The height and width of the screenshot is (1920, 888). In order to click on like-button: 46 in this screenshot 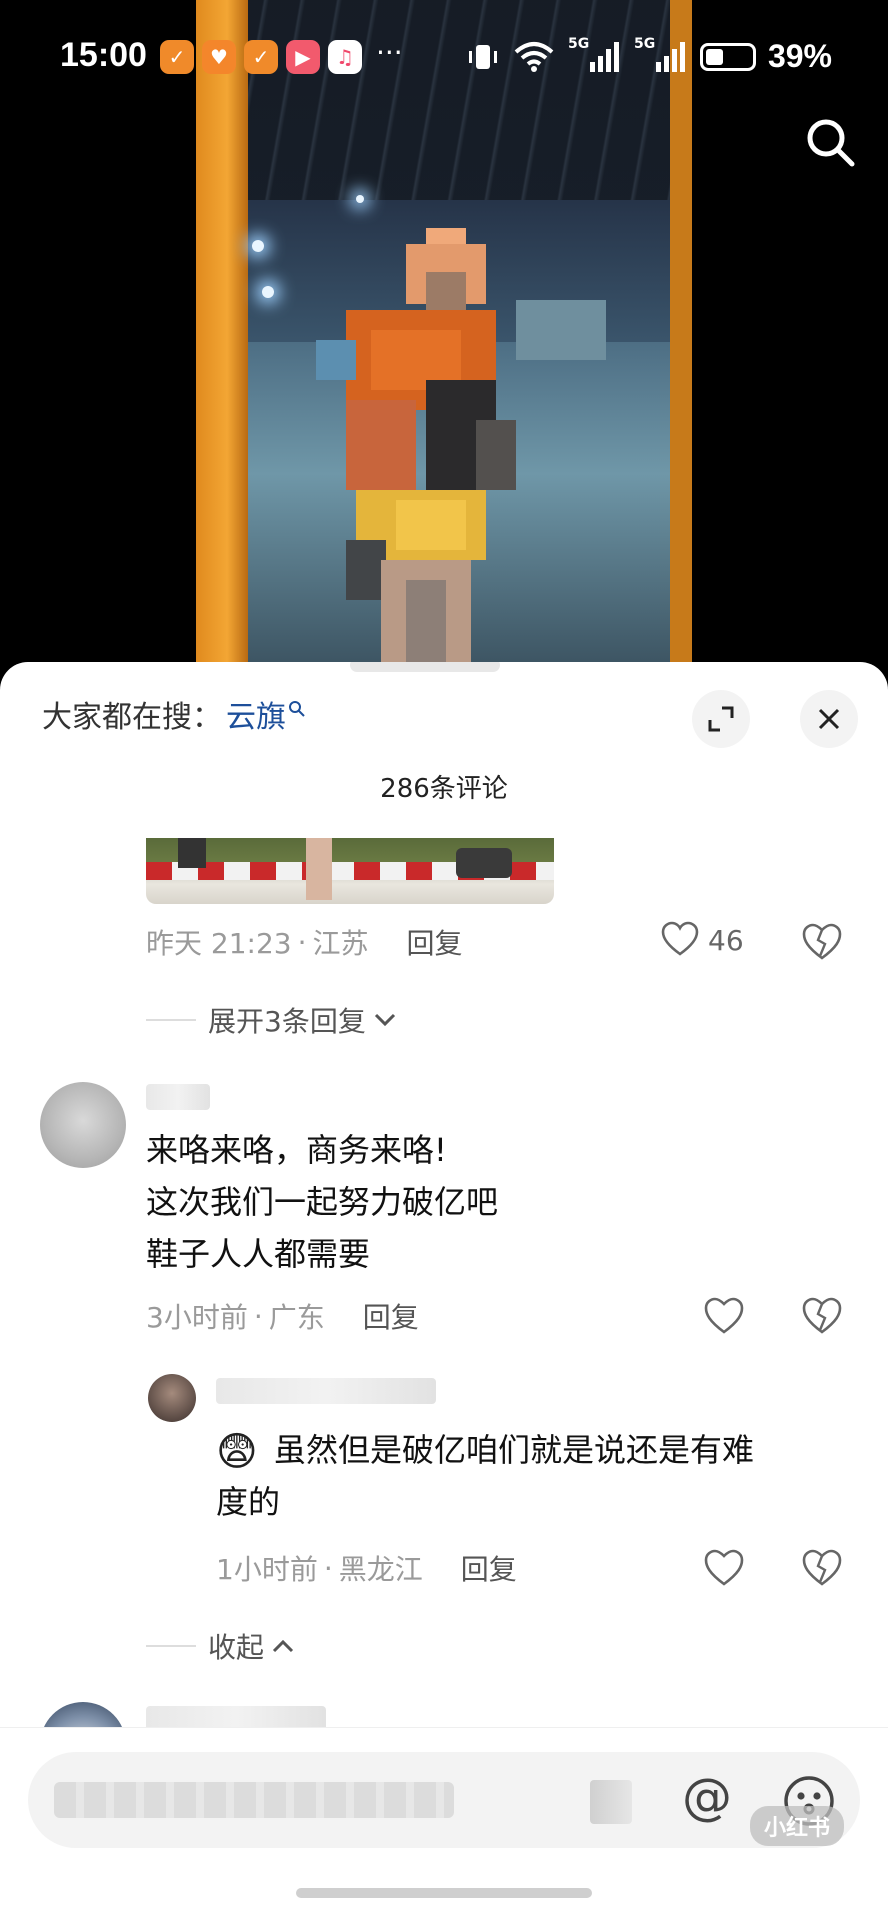, I will do `click(702, 940)`.